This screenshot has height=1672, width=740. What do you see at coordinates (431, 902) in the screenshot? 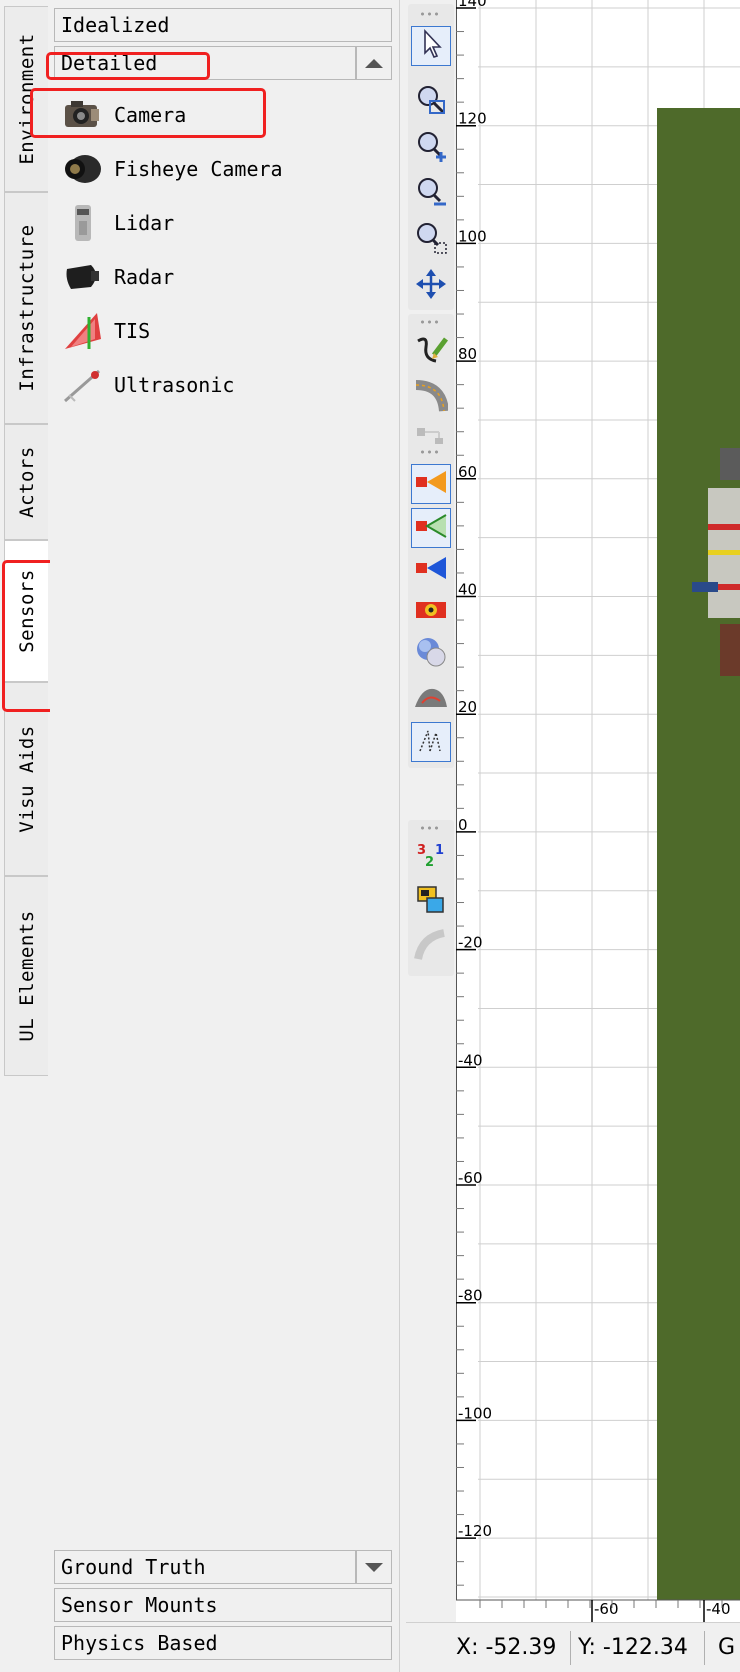
I see `layers-button` at bounding box center [431, 902].